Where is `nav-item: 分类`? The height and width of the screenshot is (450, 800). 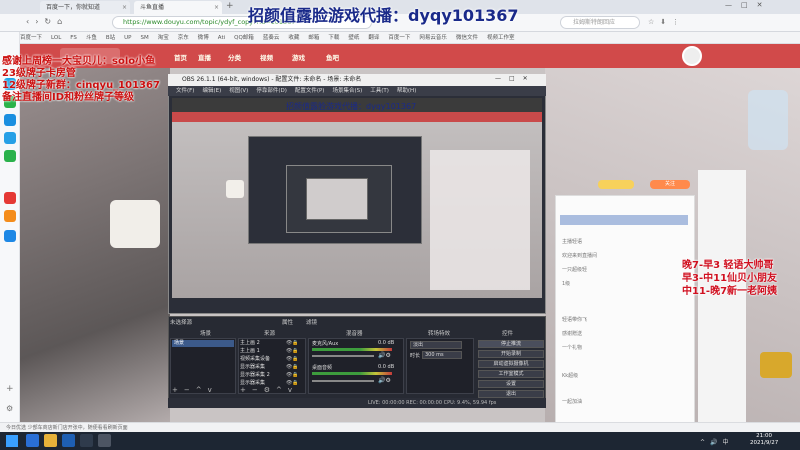 nav-item: 分类 is located at coordinates (234, 57).